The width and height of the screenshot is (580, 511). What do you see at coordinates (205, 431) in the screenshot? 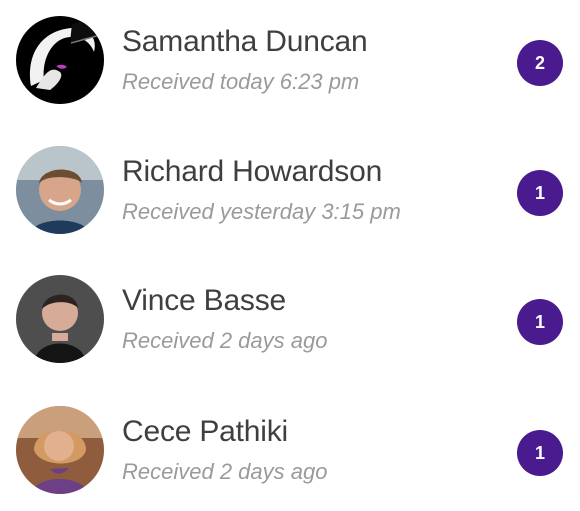
I see `contact-name: Cece Pathiki` at bounding box center [205, 431].